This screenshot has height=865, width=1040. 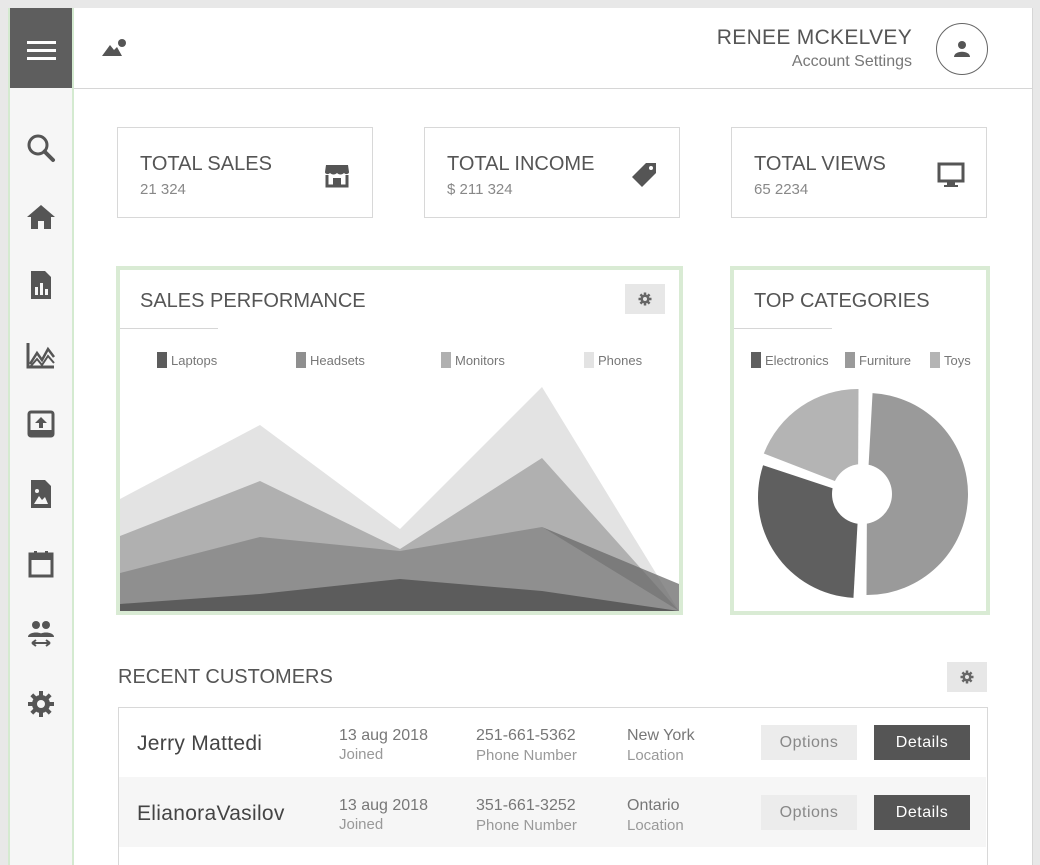 I want to click on store-icon, so click(x=337, y=175).